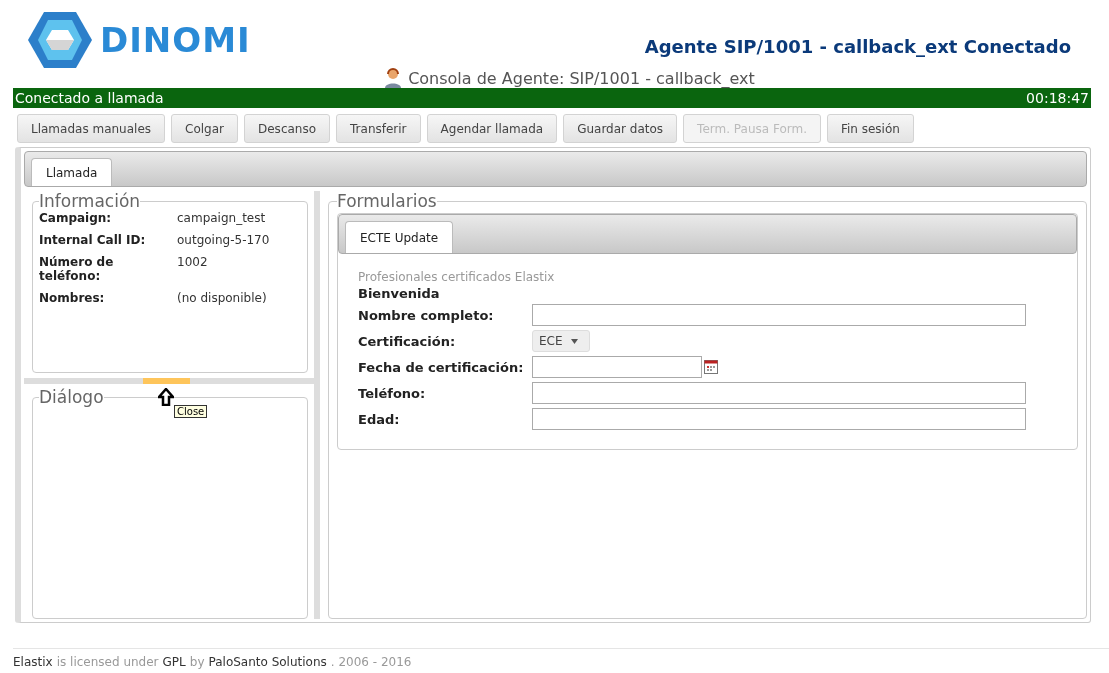 The image size is (1109, 673). What do you see at coordinates (620, 128) in the screenshot?
I see `toolbar-button: Guardar datos` at bounding box center [620, 128].